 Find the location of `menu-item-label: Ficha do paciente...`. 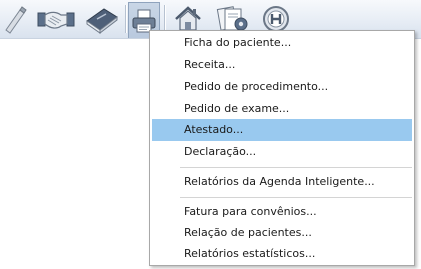

menu-item-label: Ficha do paciente... is located at coordinates (238, 42).